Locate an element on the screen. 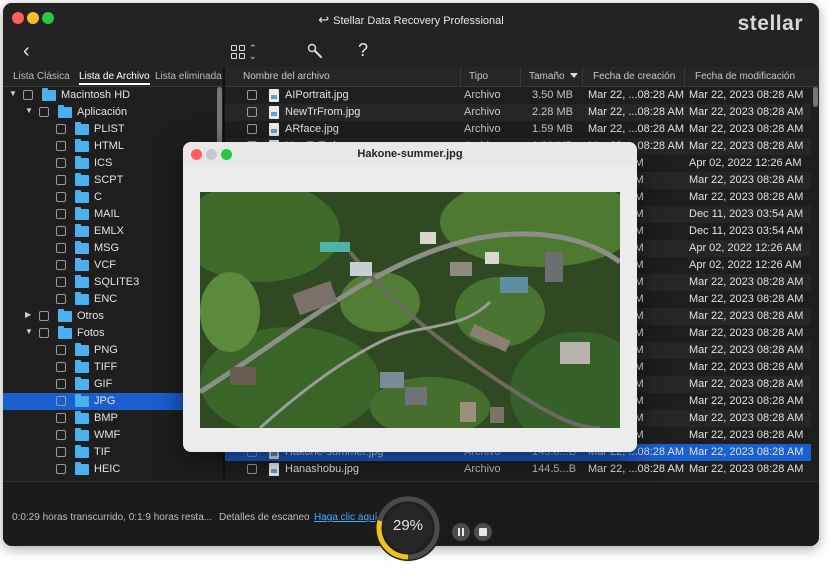 This screenshot has width=831, height=583. cell-type: Archivo is located at coordinates (482, 95).